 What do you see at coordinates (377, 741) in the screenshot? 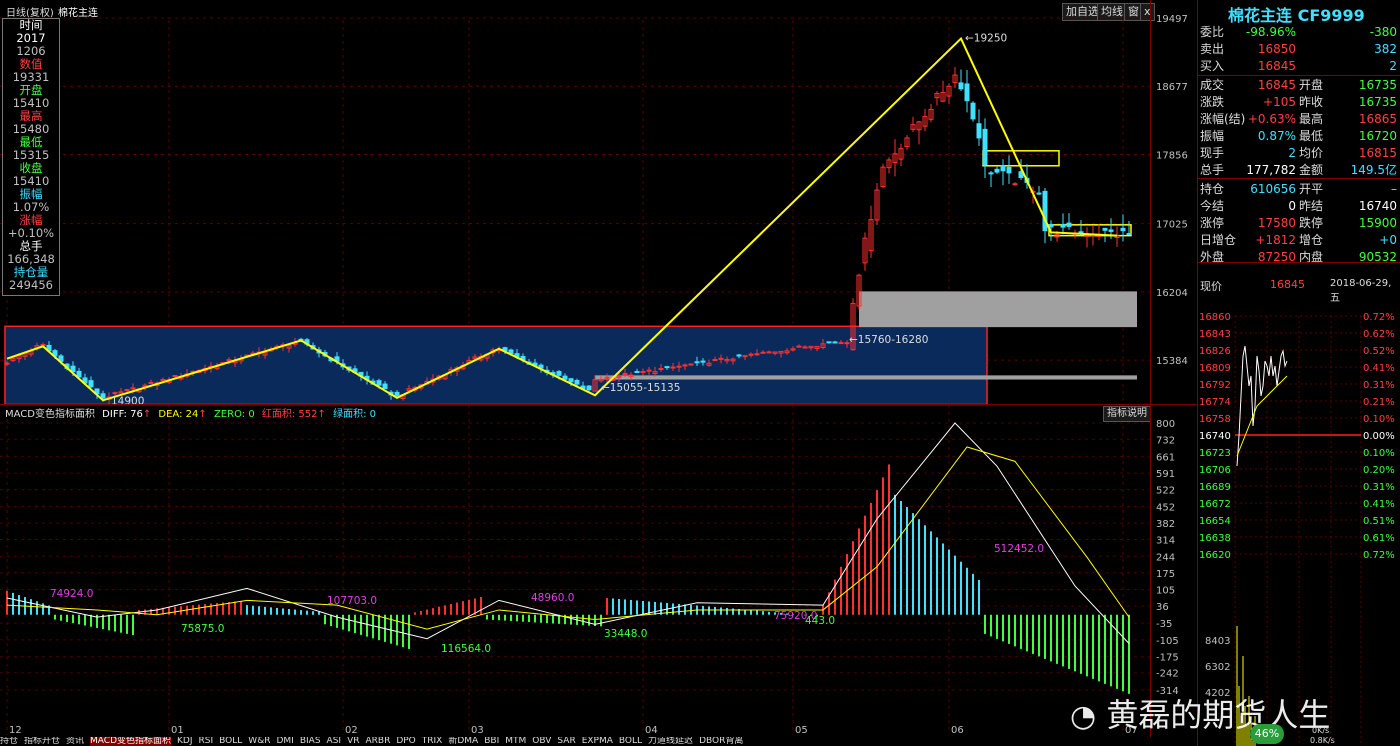
I see `indicator-tab: ARBR` at bounding box center [377, 741].